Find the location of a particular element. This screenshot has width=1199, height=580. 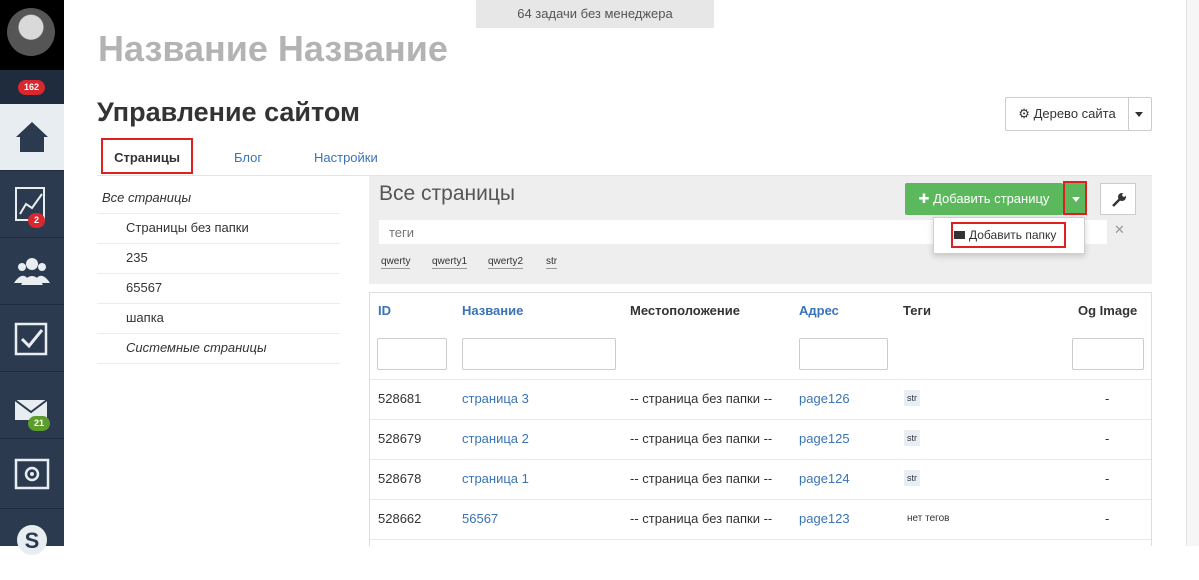

row-name-link: страница 3 is located at coordinates (495, 398).